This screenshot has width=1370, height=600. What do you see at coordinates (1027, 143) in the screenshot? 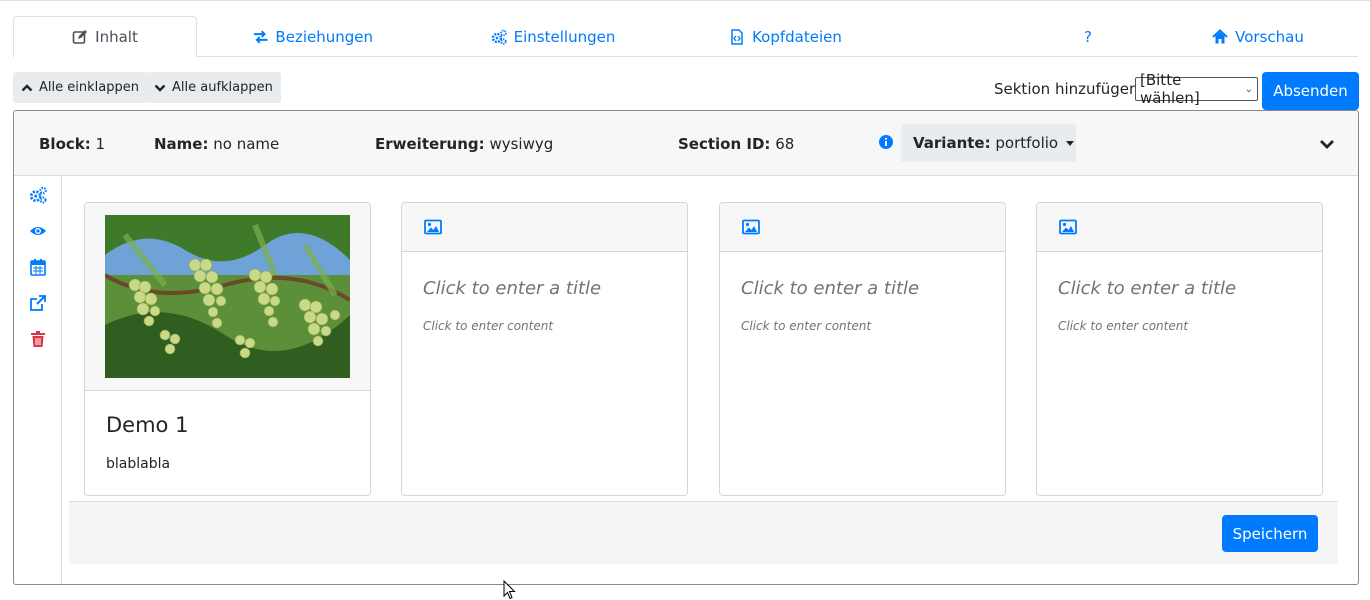
I see `variant-value: portfolio` at bounding box center [1027, 143].